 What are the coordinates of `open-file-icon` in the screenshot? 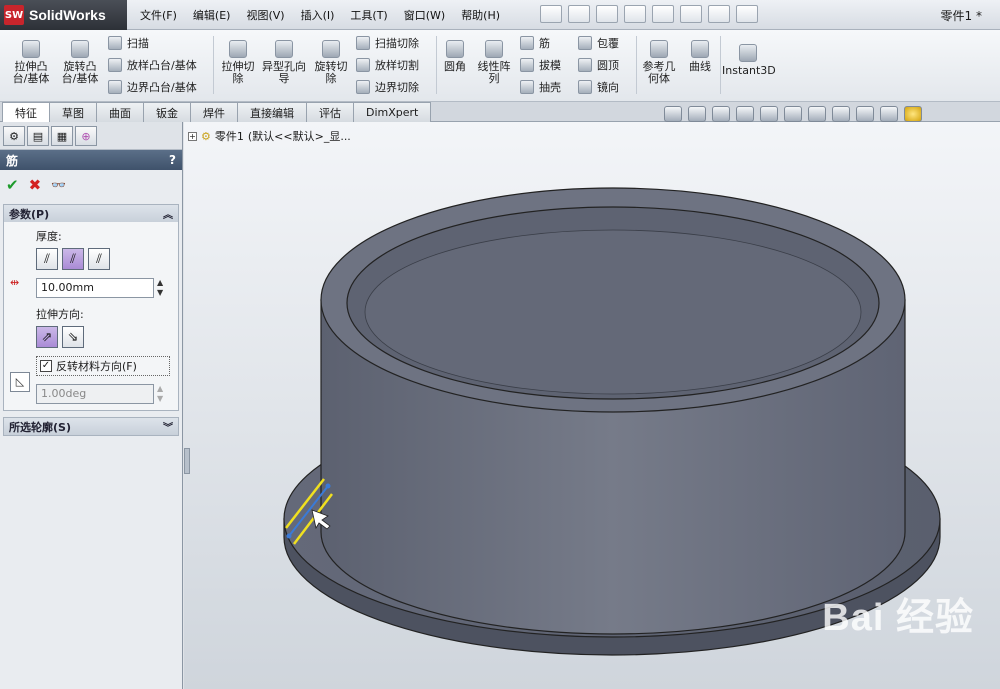 It's located at (579, 14).